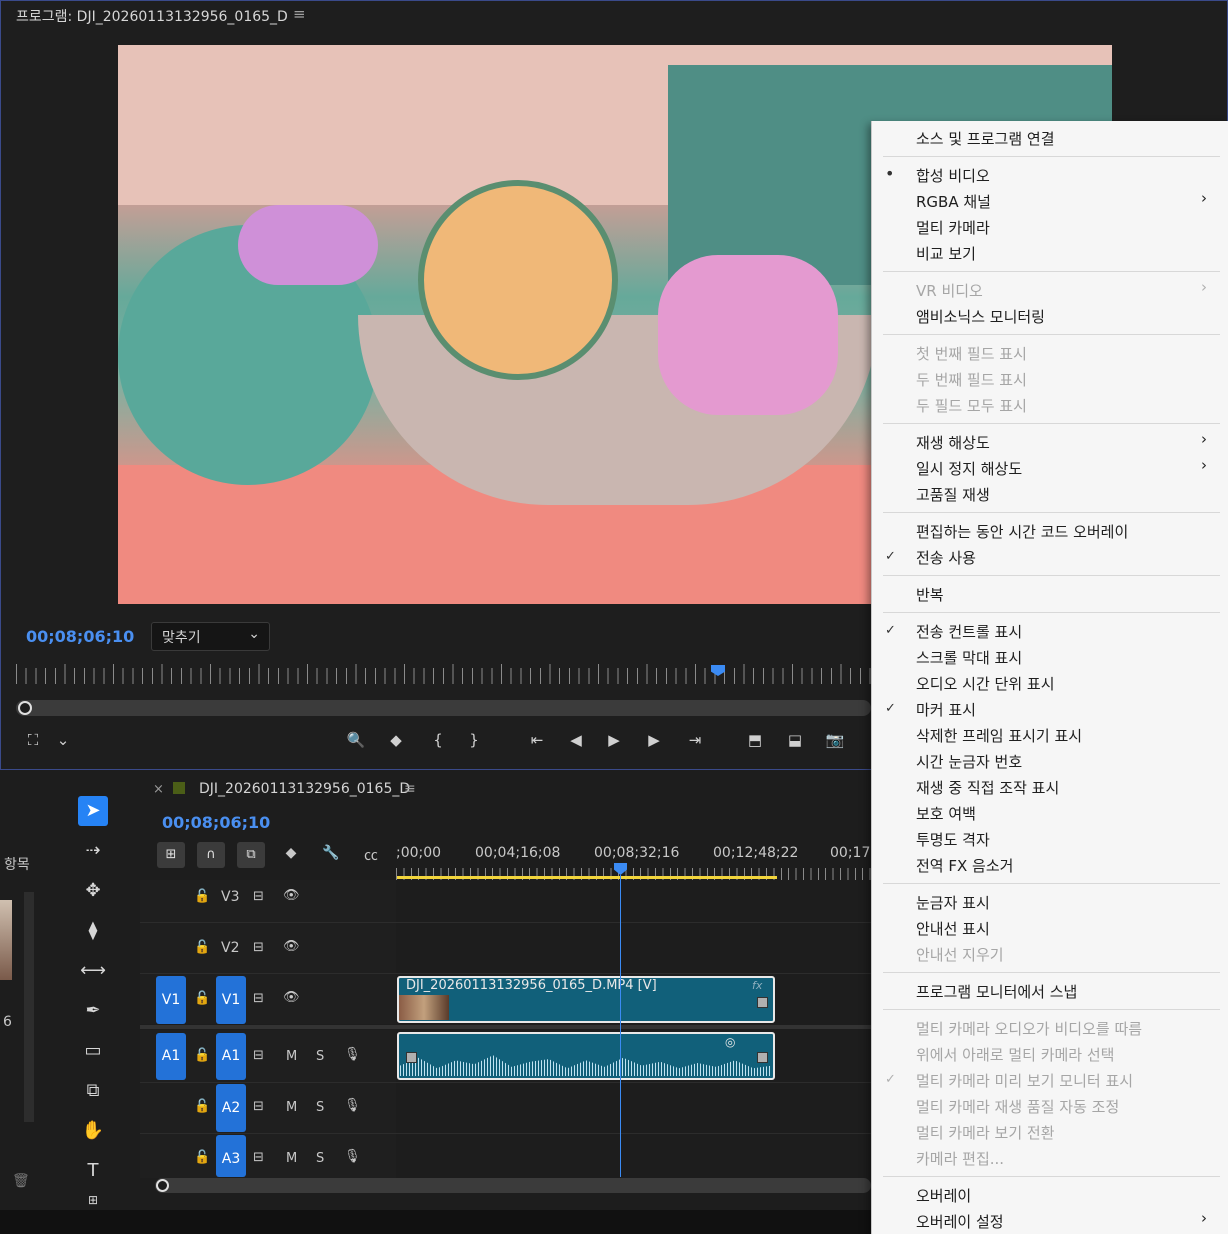 This screenshot has width=1228, height=1234. Describe the element at coordinates (216, 822) in the screenshot. I see `sequence-timecode: 00;08;06;10` at that location.